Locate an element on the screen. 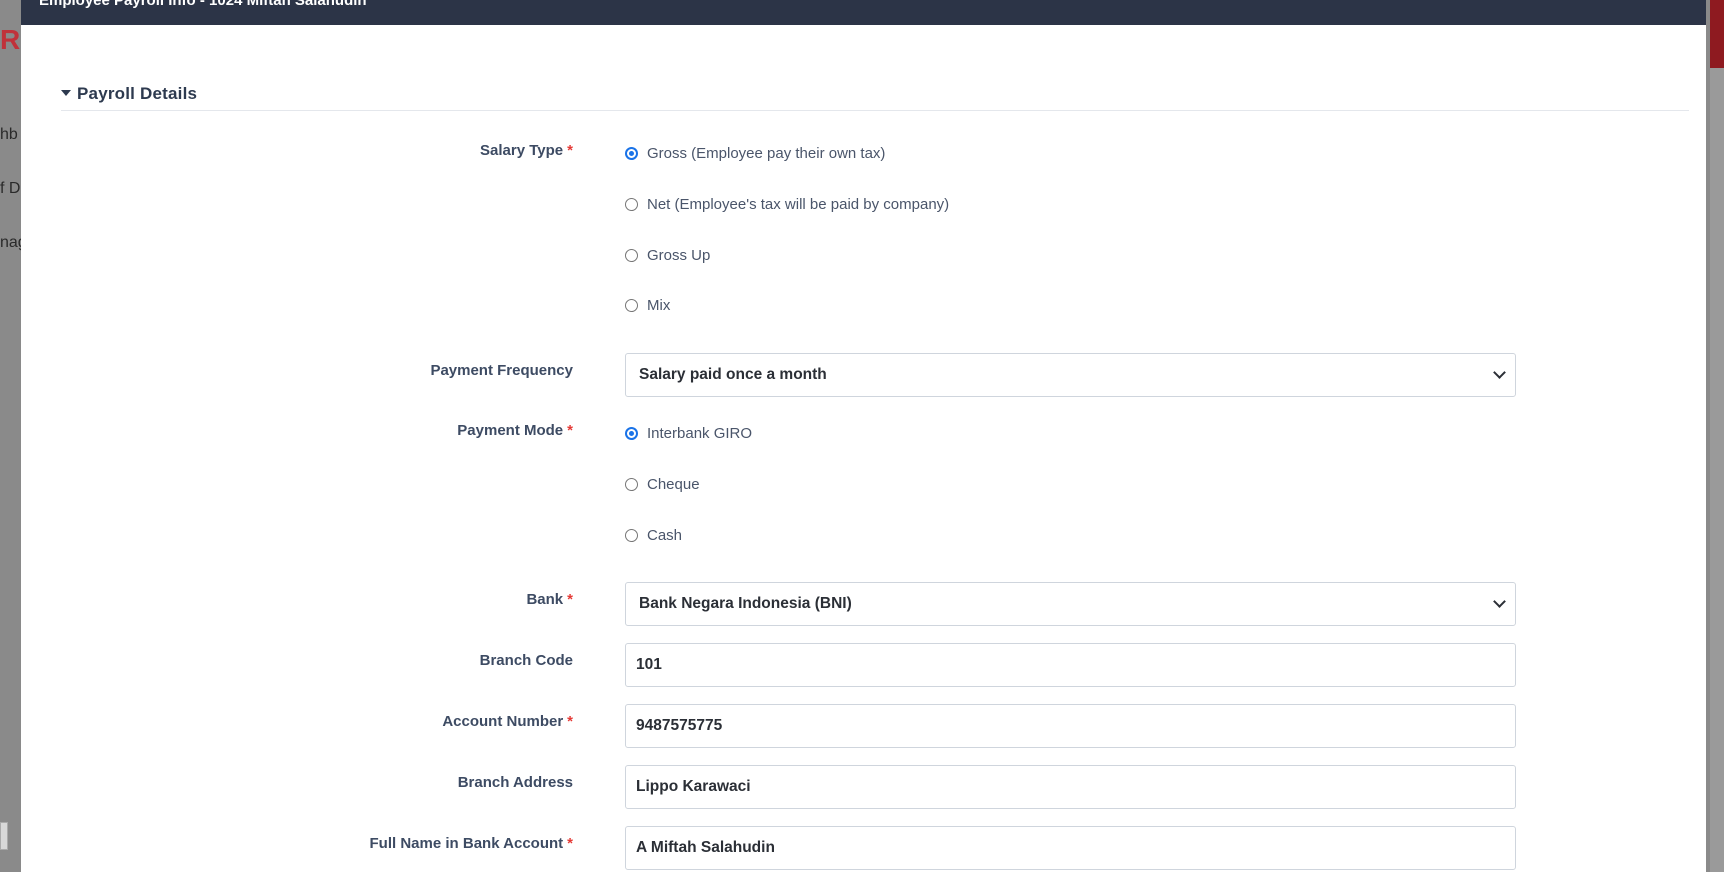 Image resolution: width=1724 pixels, height=872 pixels. background-side-item: f D is located at coordinates (10, 188).